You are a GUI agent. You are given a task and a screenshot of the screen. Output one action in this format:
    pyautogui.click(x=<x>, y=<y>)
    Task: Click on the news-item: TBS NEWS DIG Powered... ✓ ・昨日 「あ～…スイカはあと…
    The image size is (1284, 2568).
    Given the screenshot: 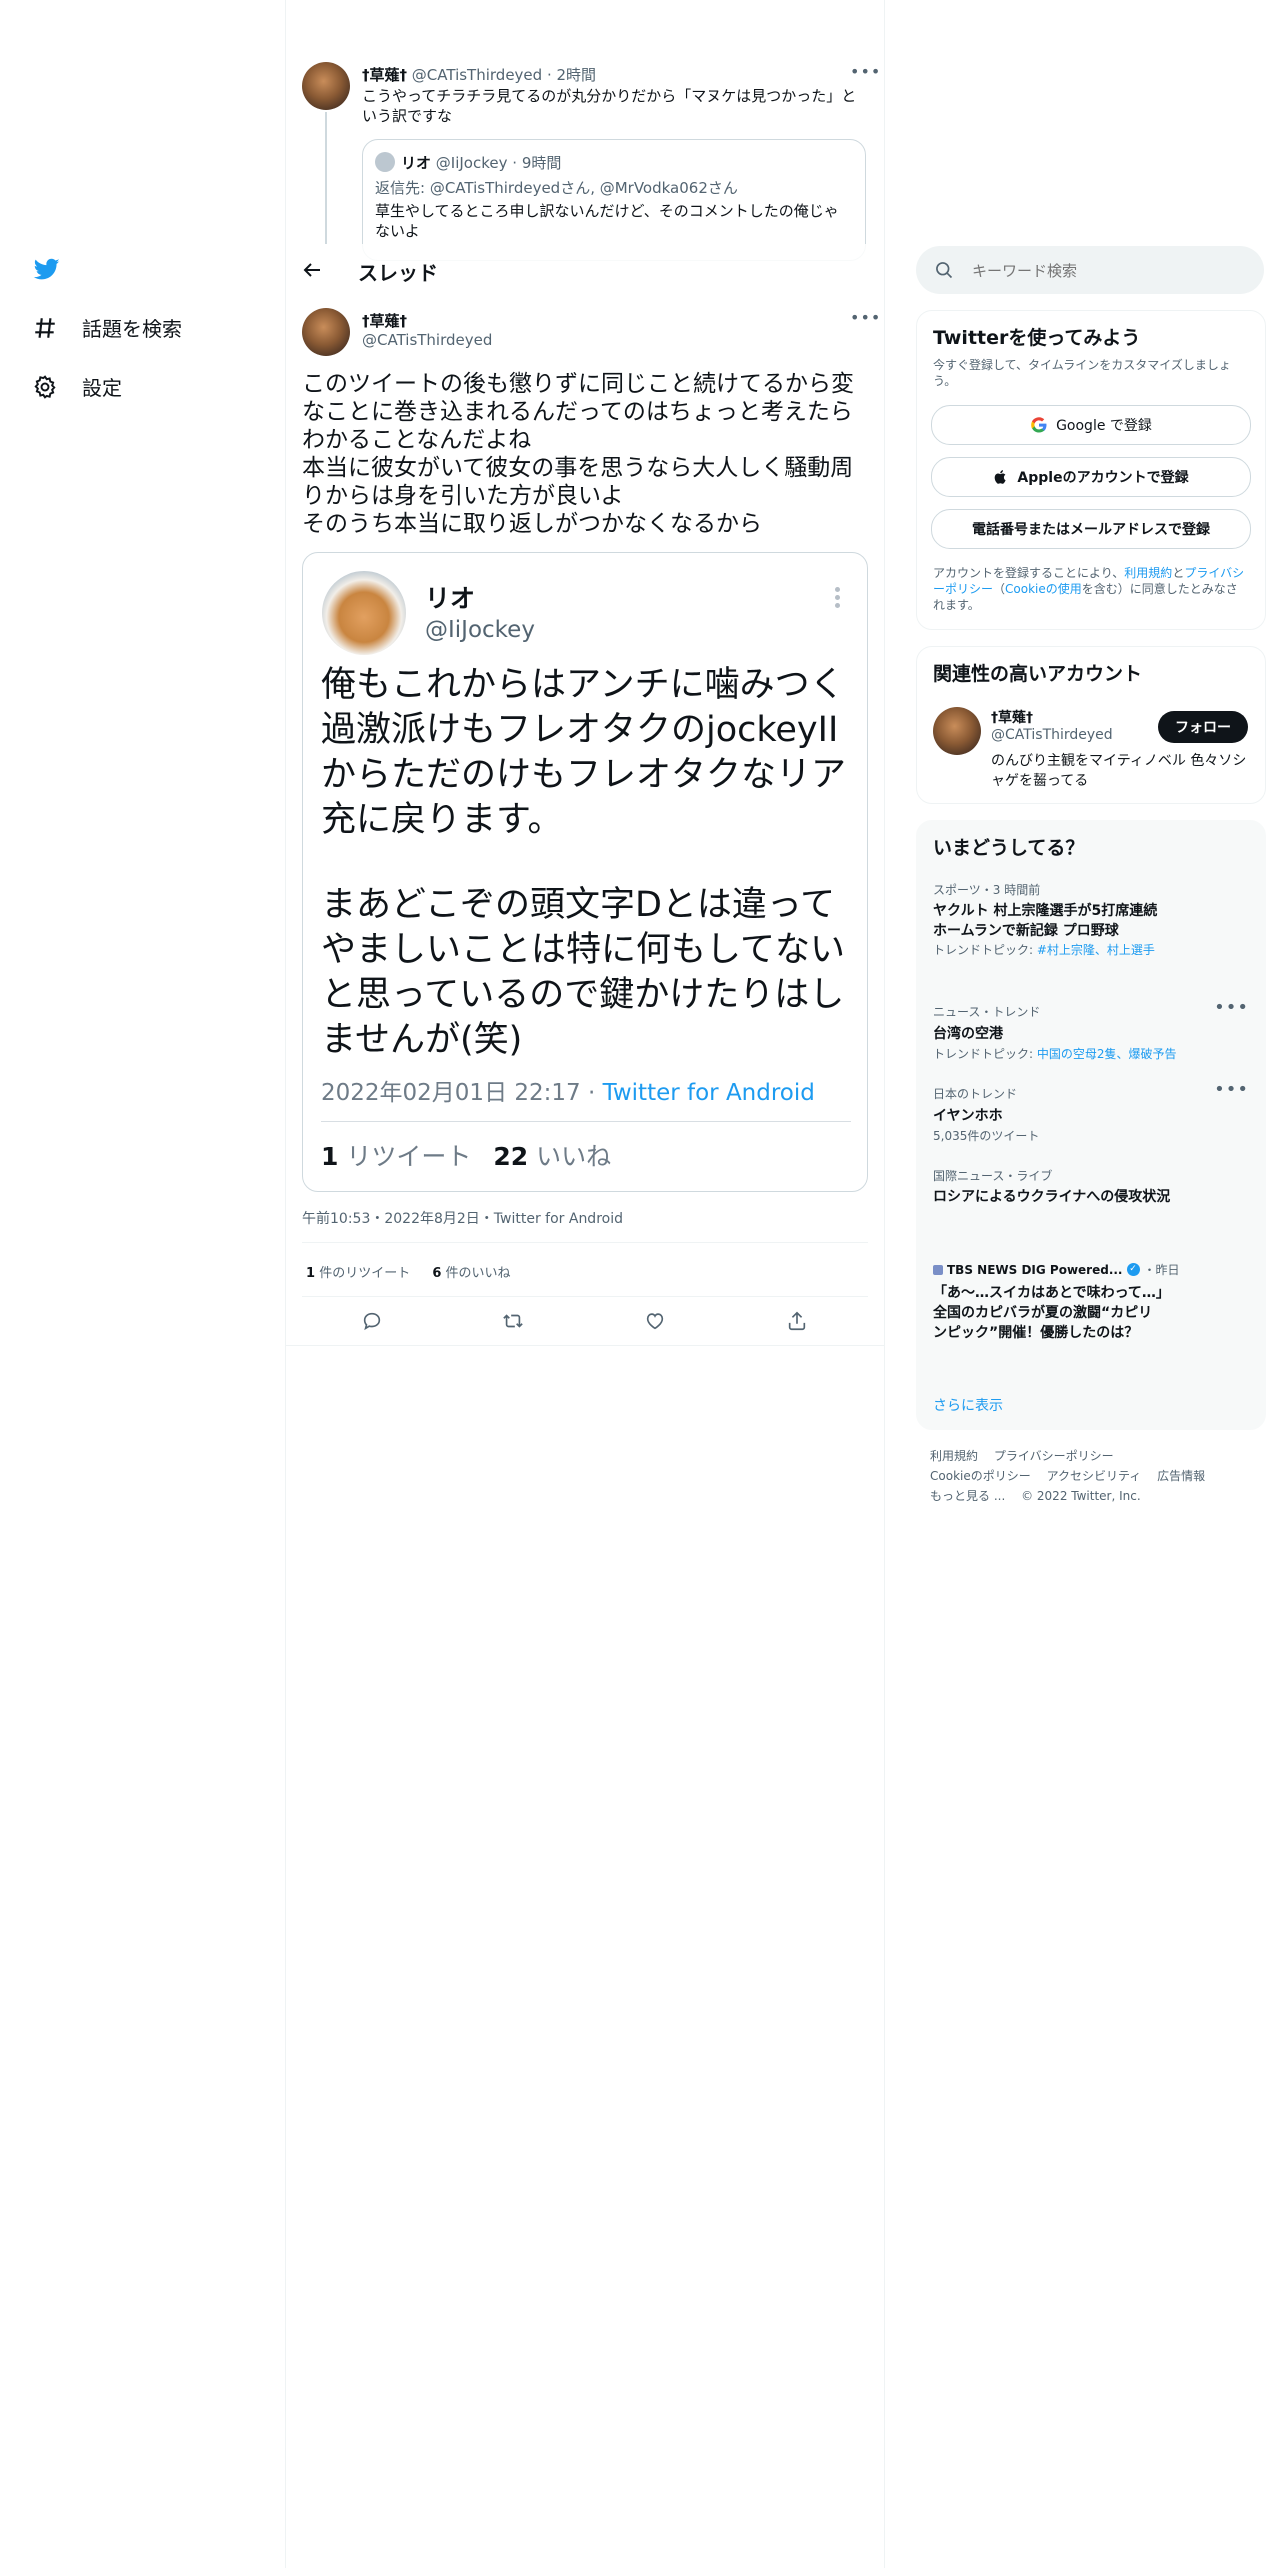 What is the action you would take?
    pyautogui.click(x=1091, y=1315)
    